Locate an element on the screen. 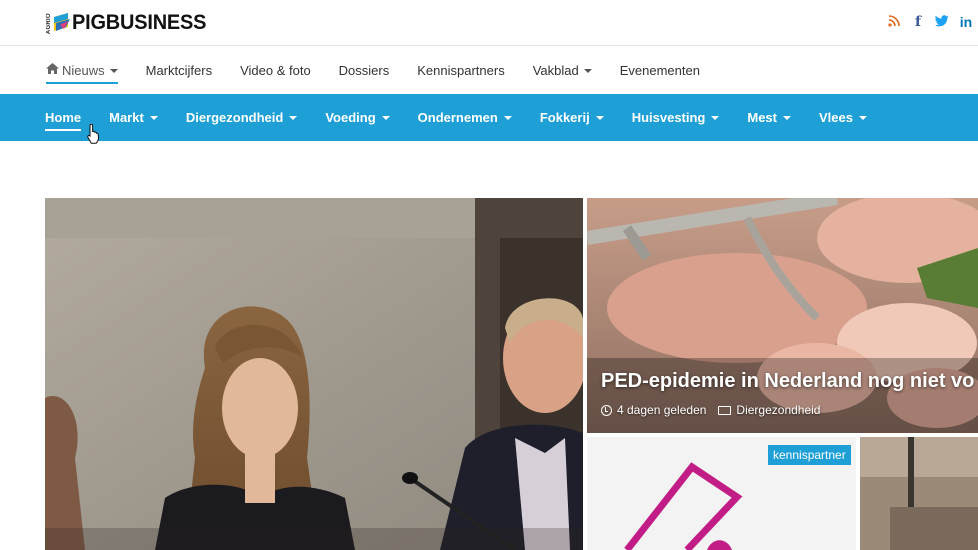  mainnav-label: Vlees is located at coordinates (836, 117).